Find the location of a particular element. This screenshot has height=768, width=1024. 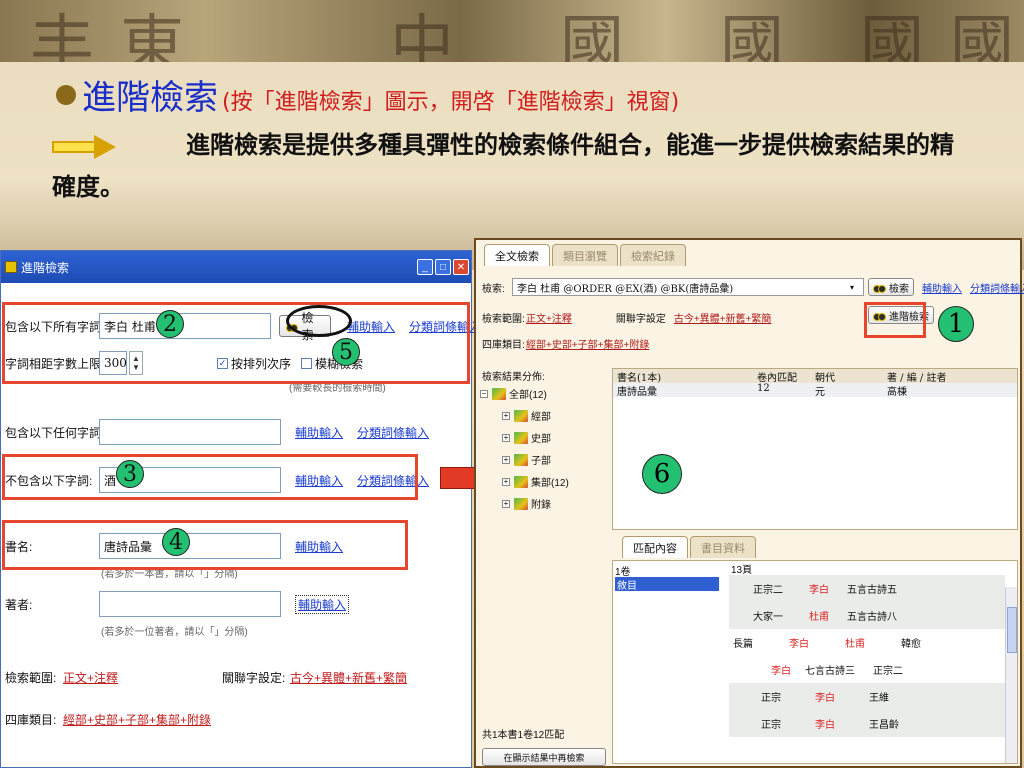

detail-tabs: 匹配內容 書目資料 is located at coordinates (690, 547).